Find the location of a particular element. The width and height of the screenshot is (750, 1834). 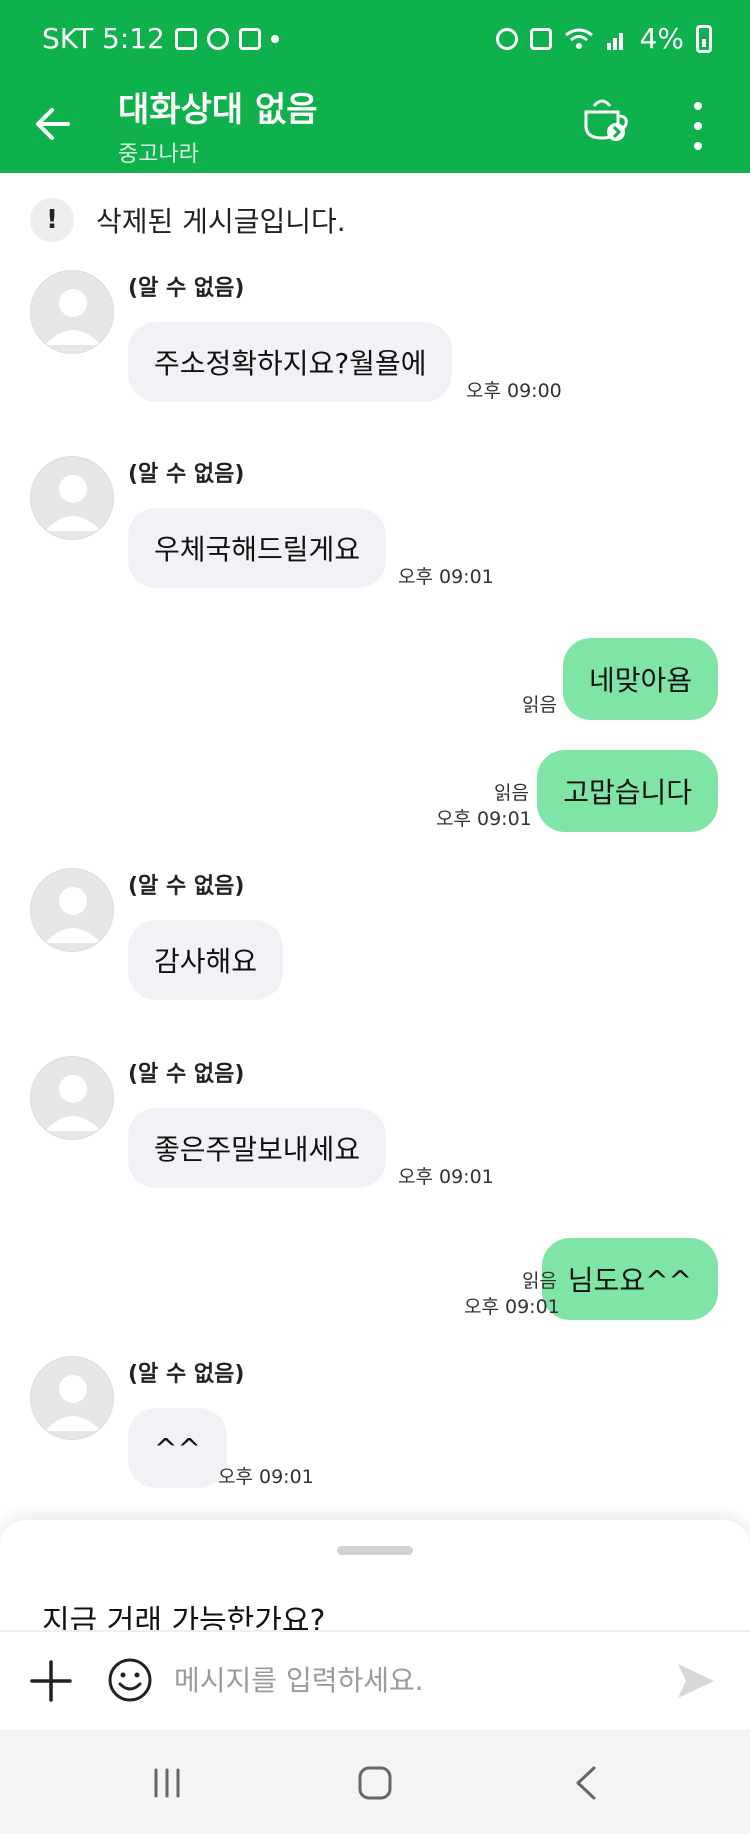

plus-icon is located at coordinates (51, 1681).